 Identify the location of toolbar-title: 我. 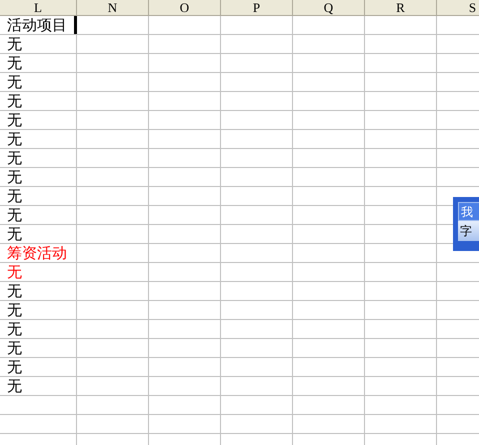
(467, 212).